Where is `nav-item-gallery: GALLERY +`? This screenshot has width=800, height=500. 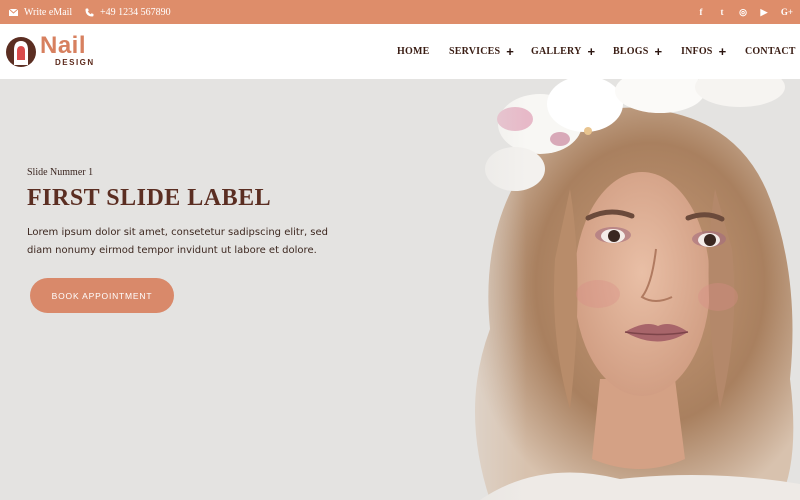
nav-item-gallery: GALLERY + is located at coordinates (563, 51).